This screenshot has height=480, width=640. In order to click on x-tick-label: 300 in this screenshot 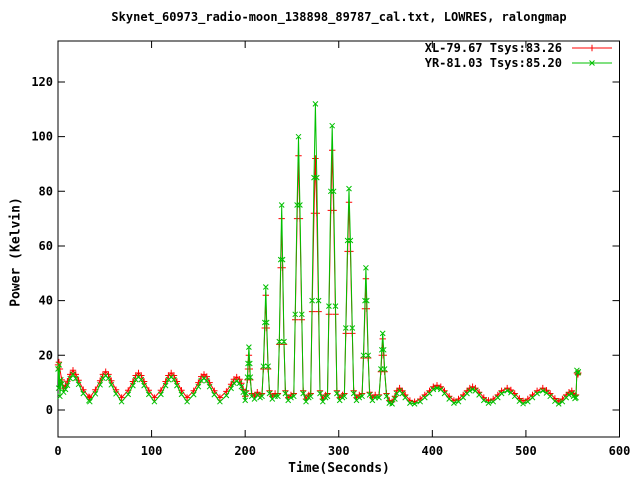, I will do `click(339, 451)`.